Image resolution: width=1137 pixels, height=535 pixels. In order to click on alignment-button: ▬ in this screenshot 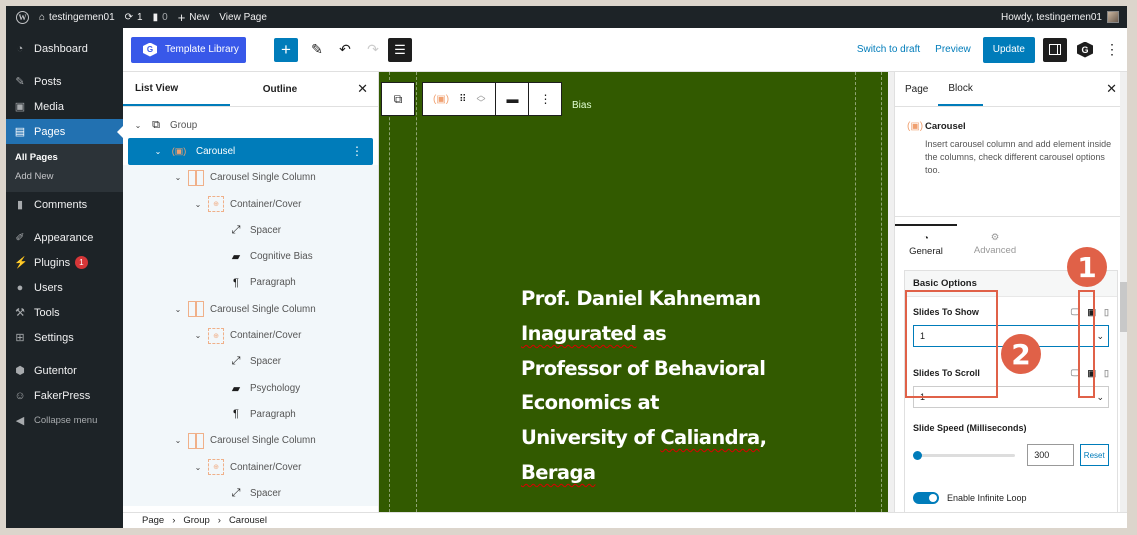, I will do `click(513, 99)`.